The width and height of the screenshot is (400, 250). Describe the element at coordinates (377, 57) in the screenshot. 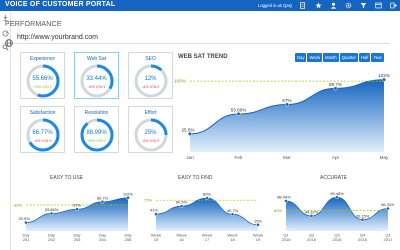

I see `range-year-button: Year` at that location.